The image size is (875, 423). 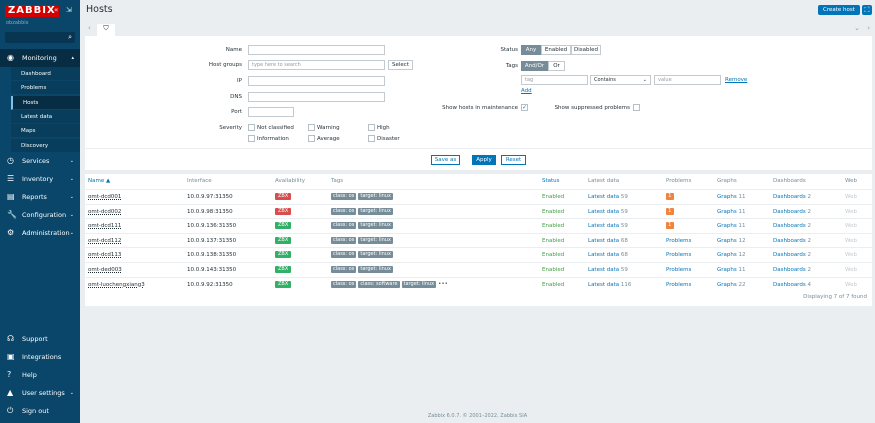 I want to click on host-name-link: omt-luochengxiang3, so click(x=116, y=285).